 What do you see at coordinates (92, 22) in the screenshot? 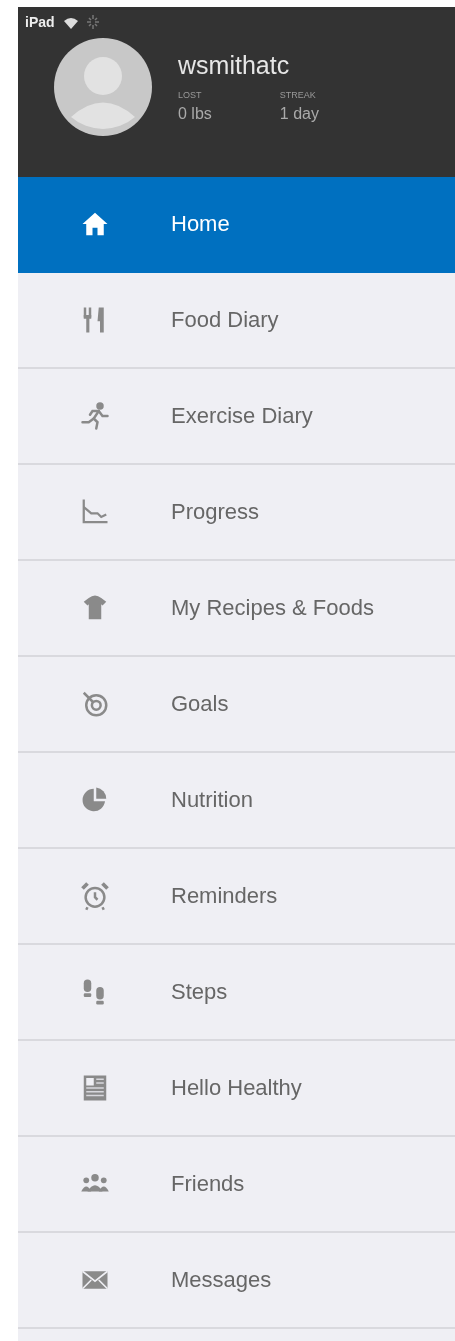
I see `loading-icon` at bounding box center [92, 22].